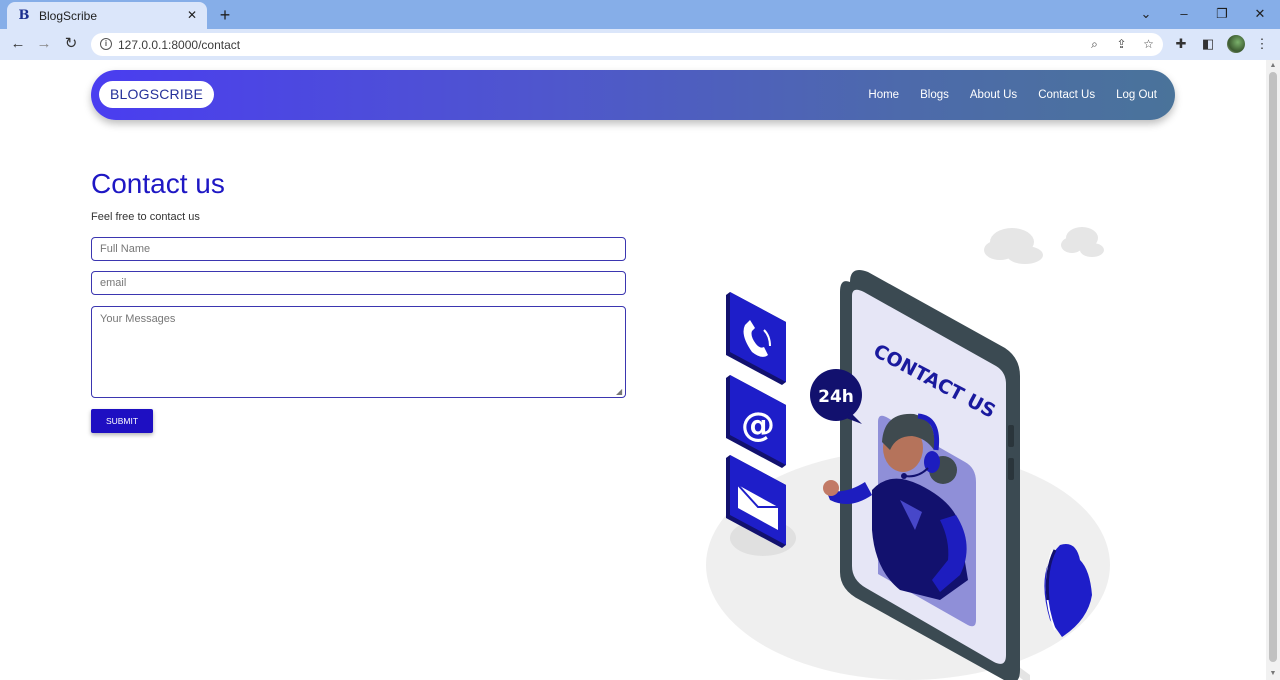 The image size is (1280, 680). What do you see at coordinates (1094, 44) in the screenshot?
I see `zoom-icon: ⌕` at bounding box center [1094, 44].